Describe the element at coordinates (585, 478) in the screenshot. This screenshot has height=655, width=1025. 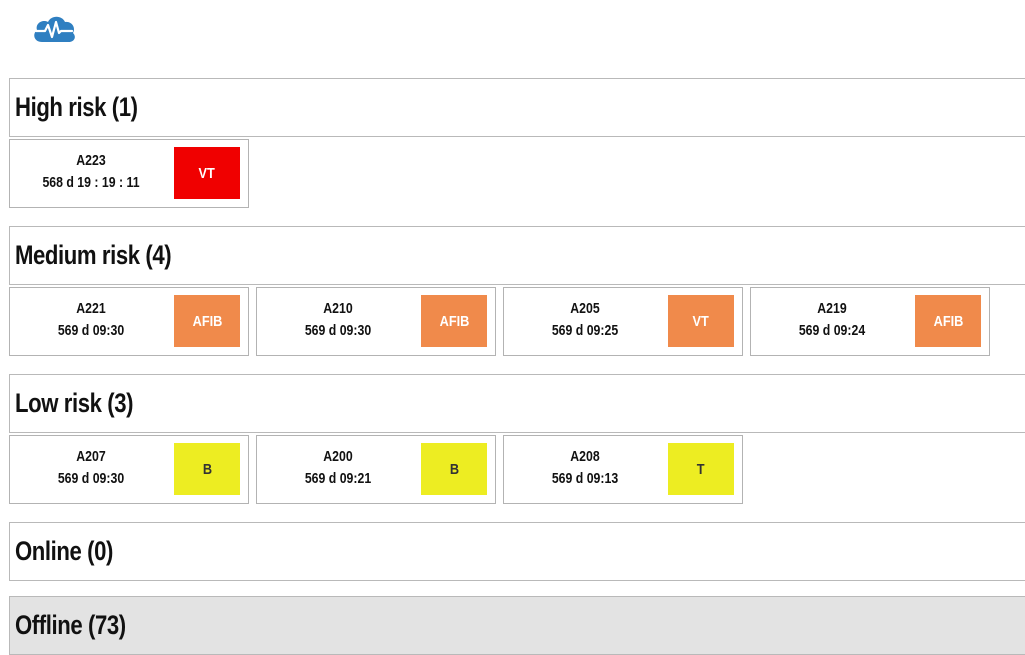
I see `patient-elapsed-time: 569 d 09:13` at that location.